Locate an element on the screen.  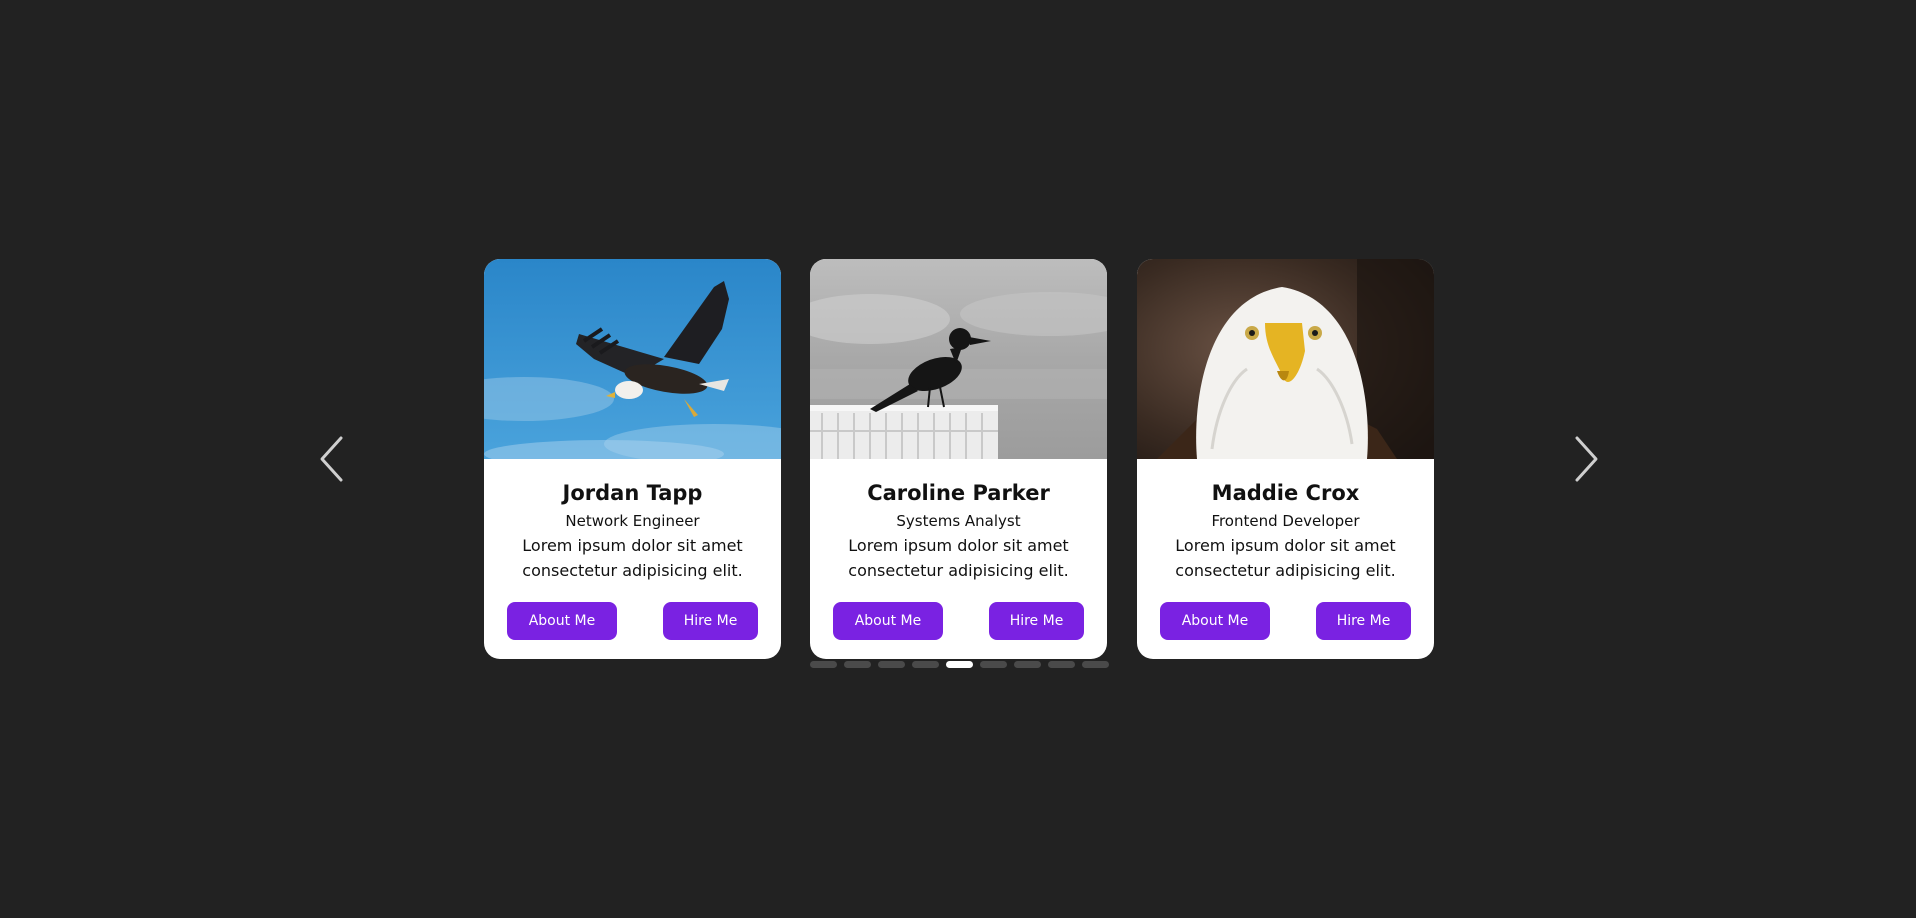
next-slide-button is located at coordinates (1586, 459).